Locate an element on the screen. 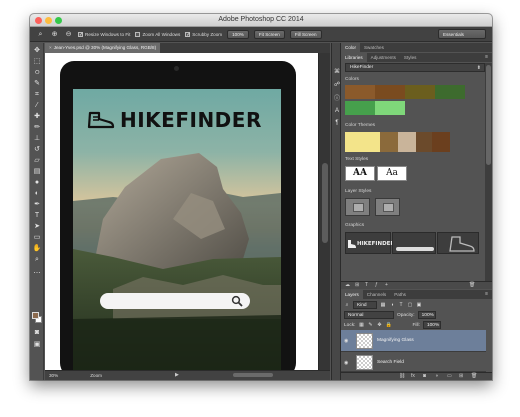  smart-object-filter-icon: ▣ is located at coordinates (419, 305).